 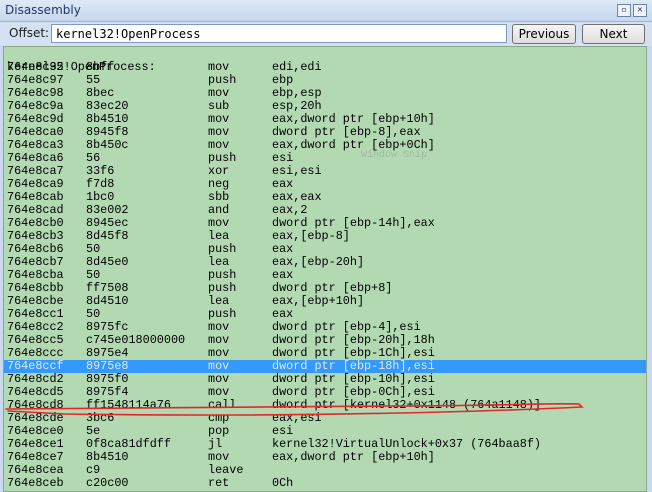 What do you see at coordinates (107, 483) in the screenshot?
I see `instruction-bytes: c20c00` at bounding box center [107, 483].